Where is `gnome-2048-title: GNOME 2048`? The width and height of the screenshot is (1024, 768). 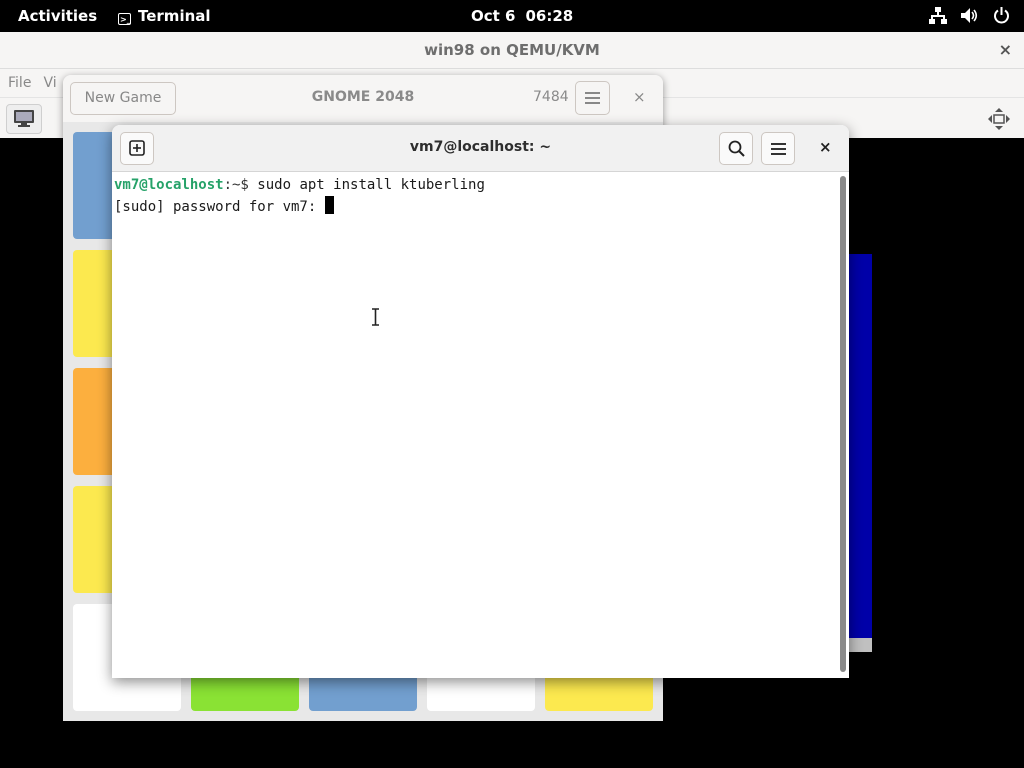 gnome-2048-title: GNOME 2048 is located at coordinates (363, 97).